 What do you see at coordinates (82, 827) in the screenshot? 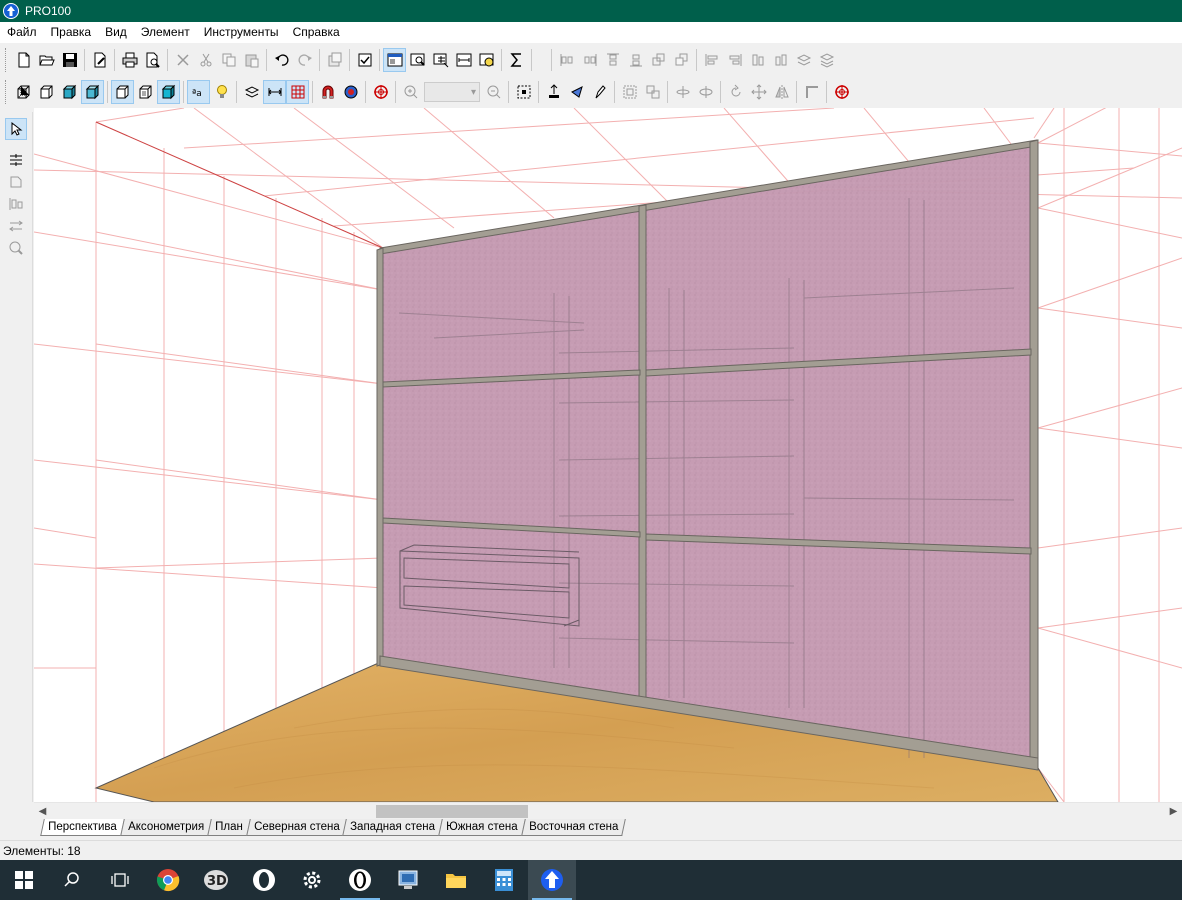
I see `tab-perspective: Перспектива` at bounding box center [82, 827].